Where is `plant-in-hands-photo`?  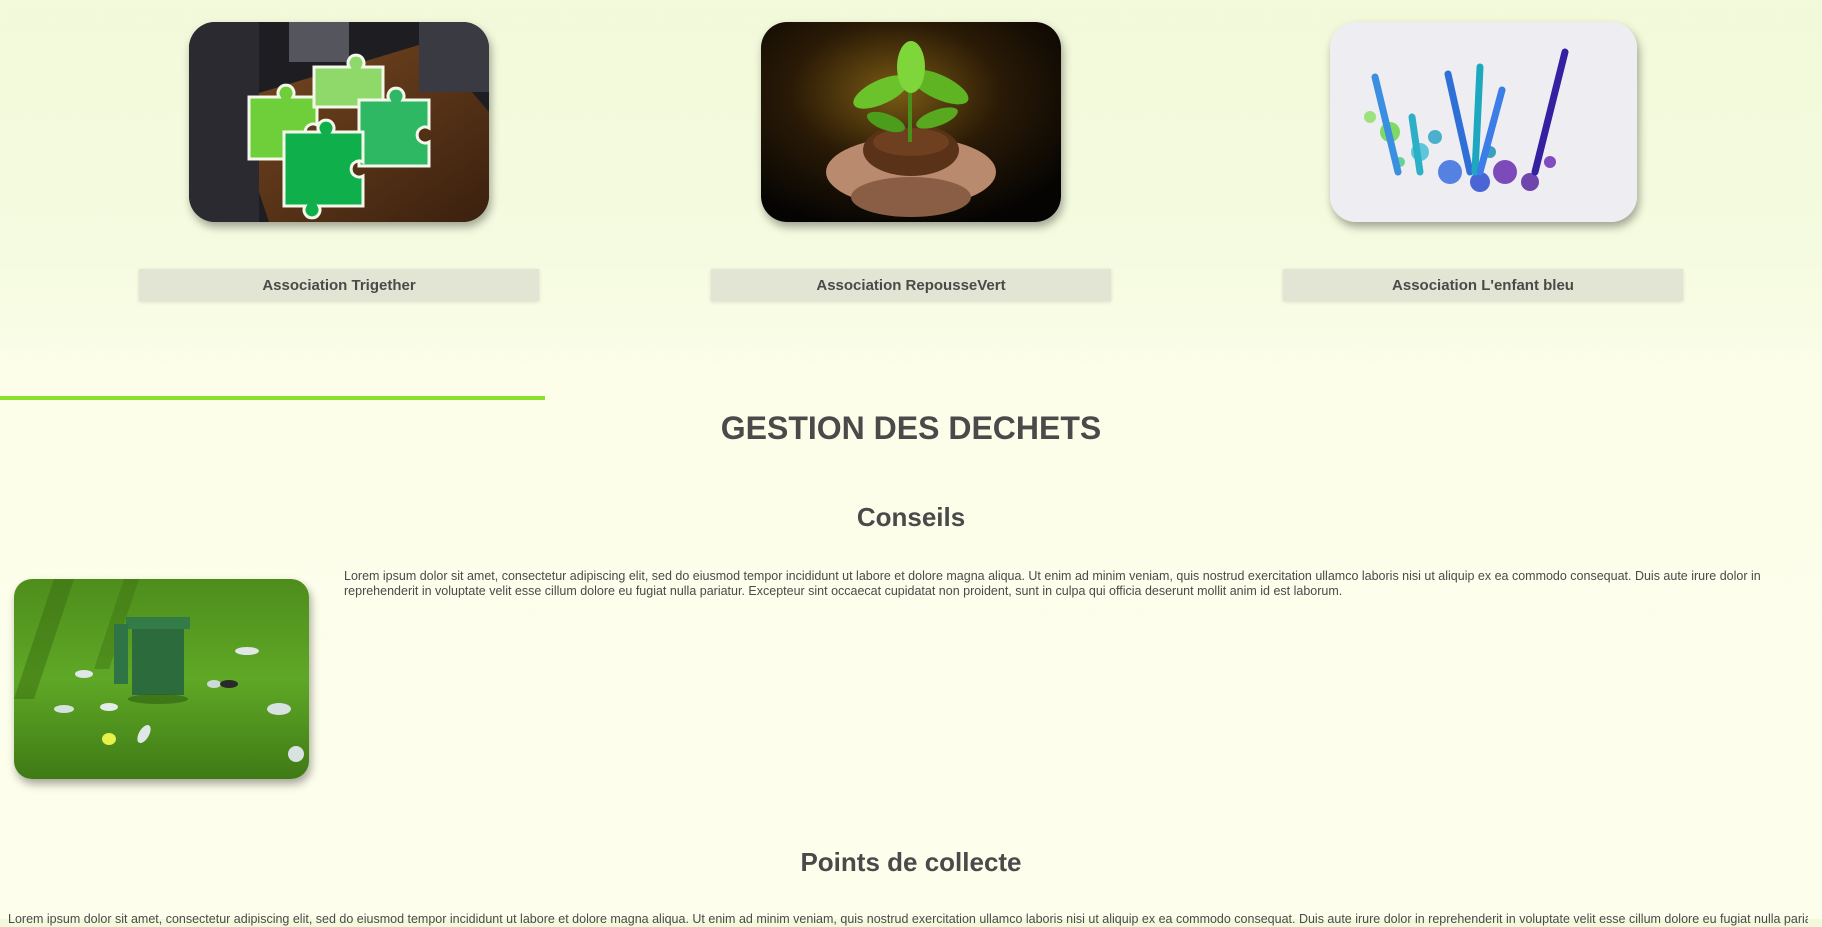 plant-in-hands-photo is located at coordinates (911, 122).